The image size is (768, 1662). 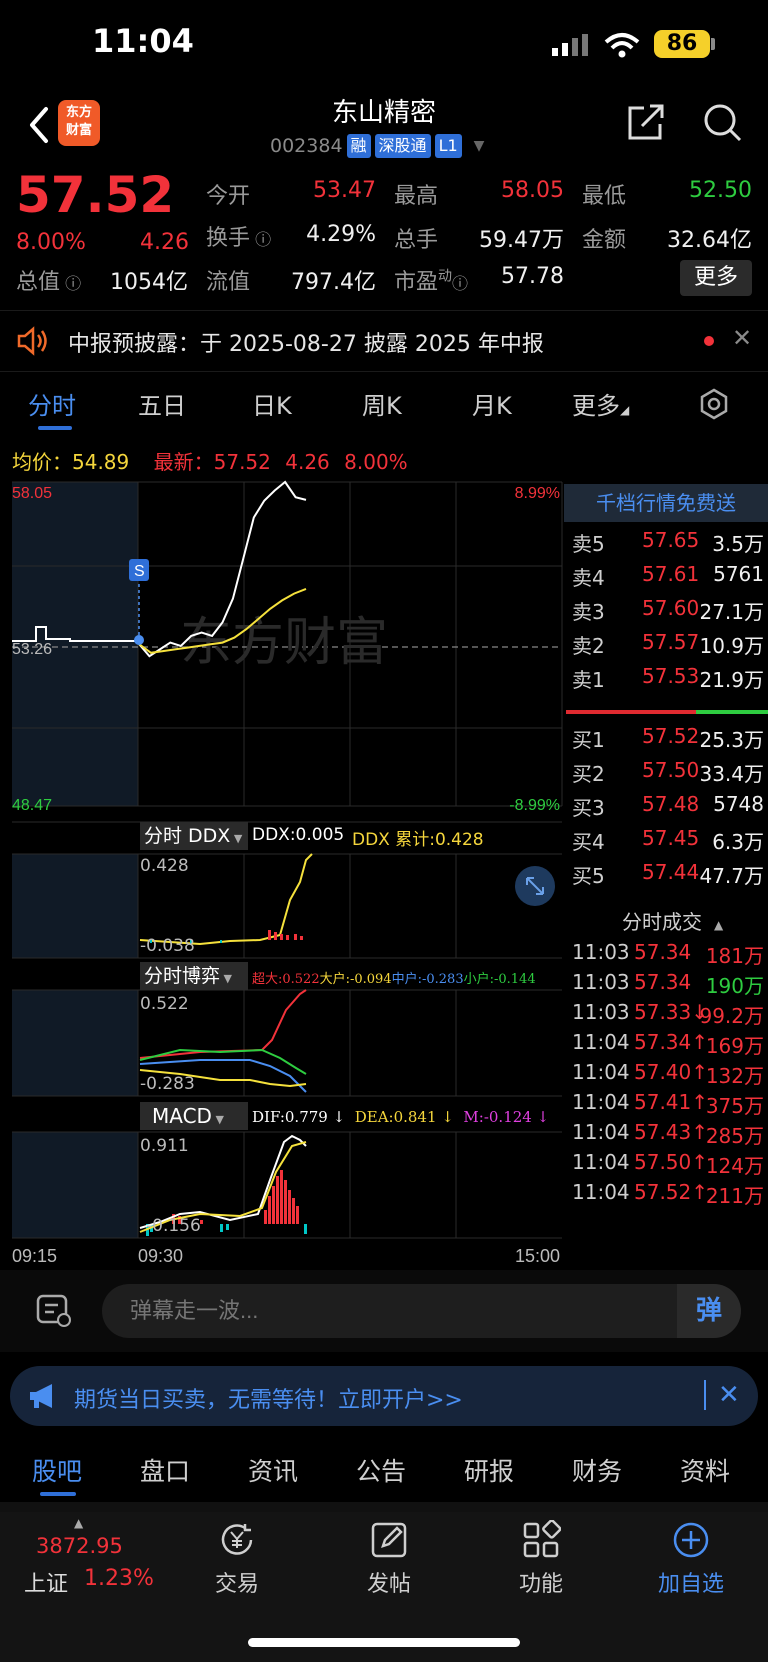 I want to click on divider, so click(x=384, y=1507).